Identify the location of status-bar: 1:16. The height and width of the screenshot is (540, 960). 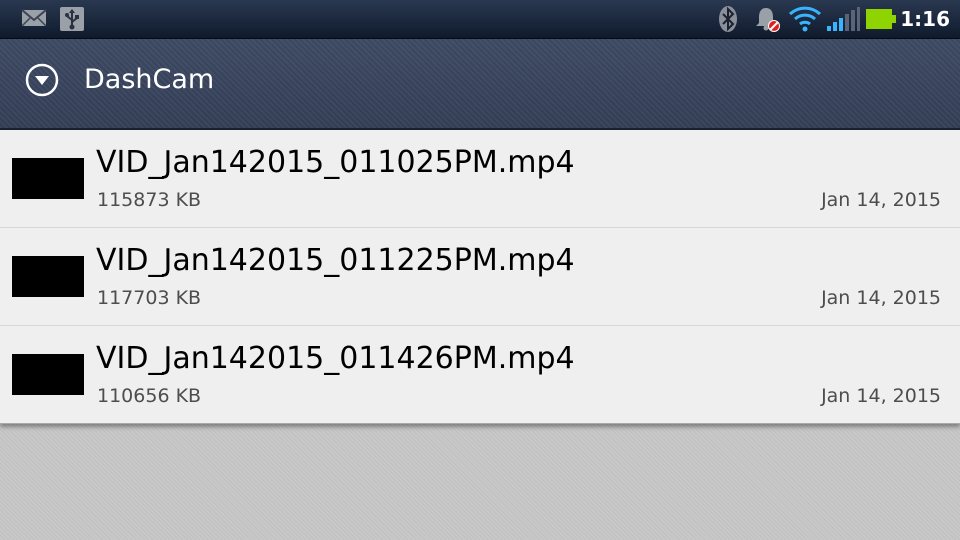
(480, 19).